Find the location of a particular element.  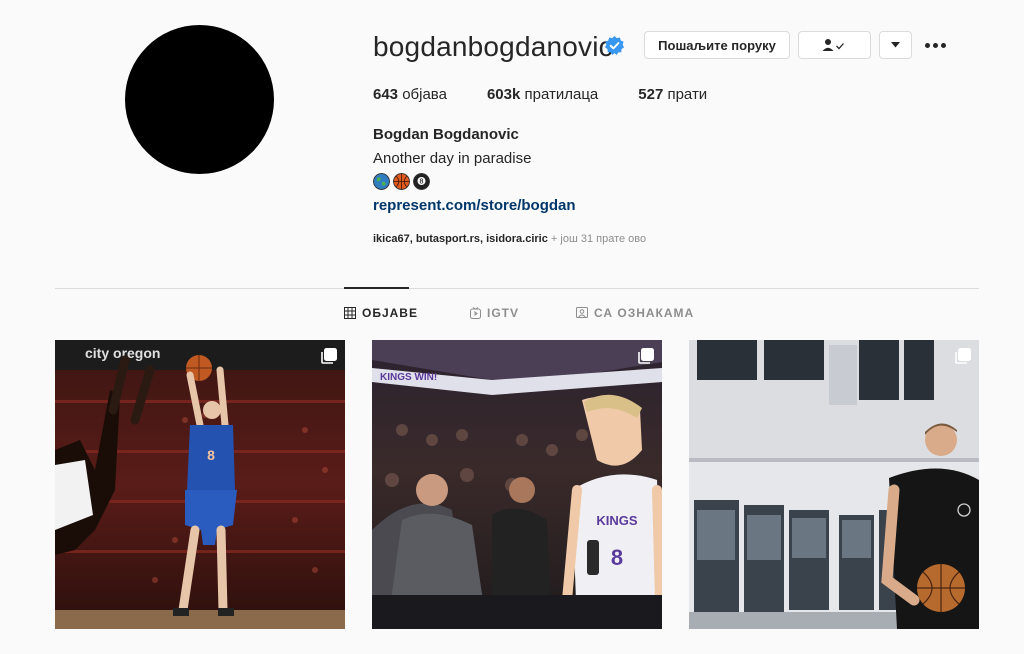

following-button is located at coordinates (834, 45).